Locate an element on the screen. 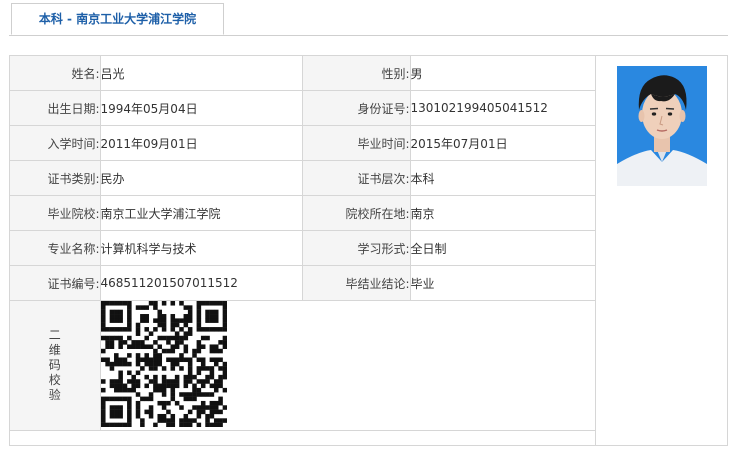 Image resolution: width=735 pixels, height=461 pixels. birth-date-label: 出生日期: is located at coordinates (55, 108).